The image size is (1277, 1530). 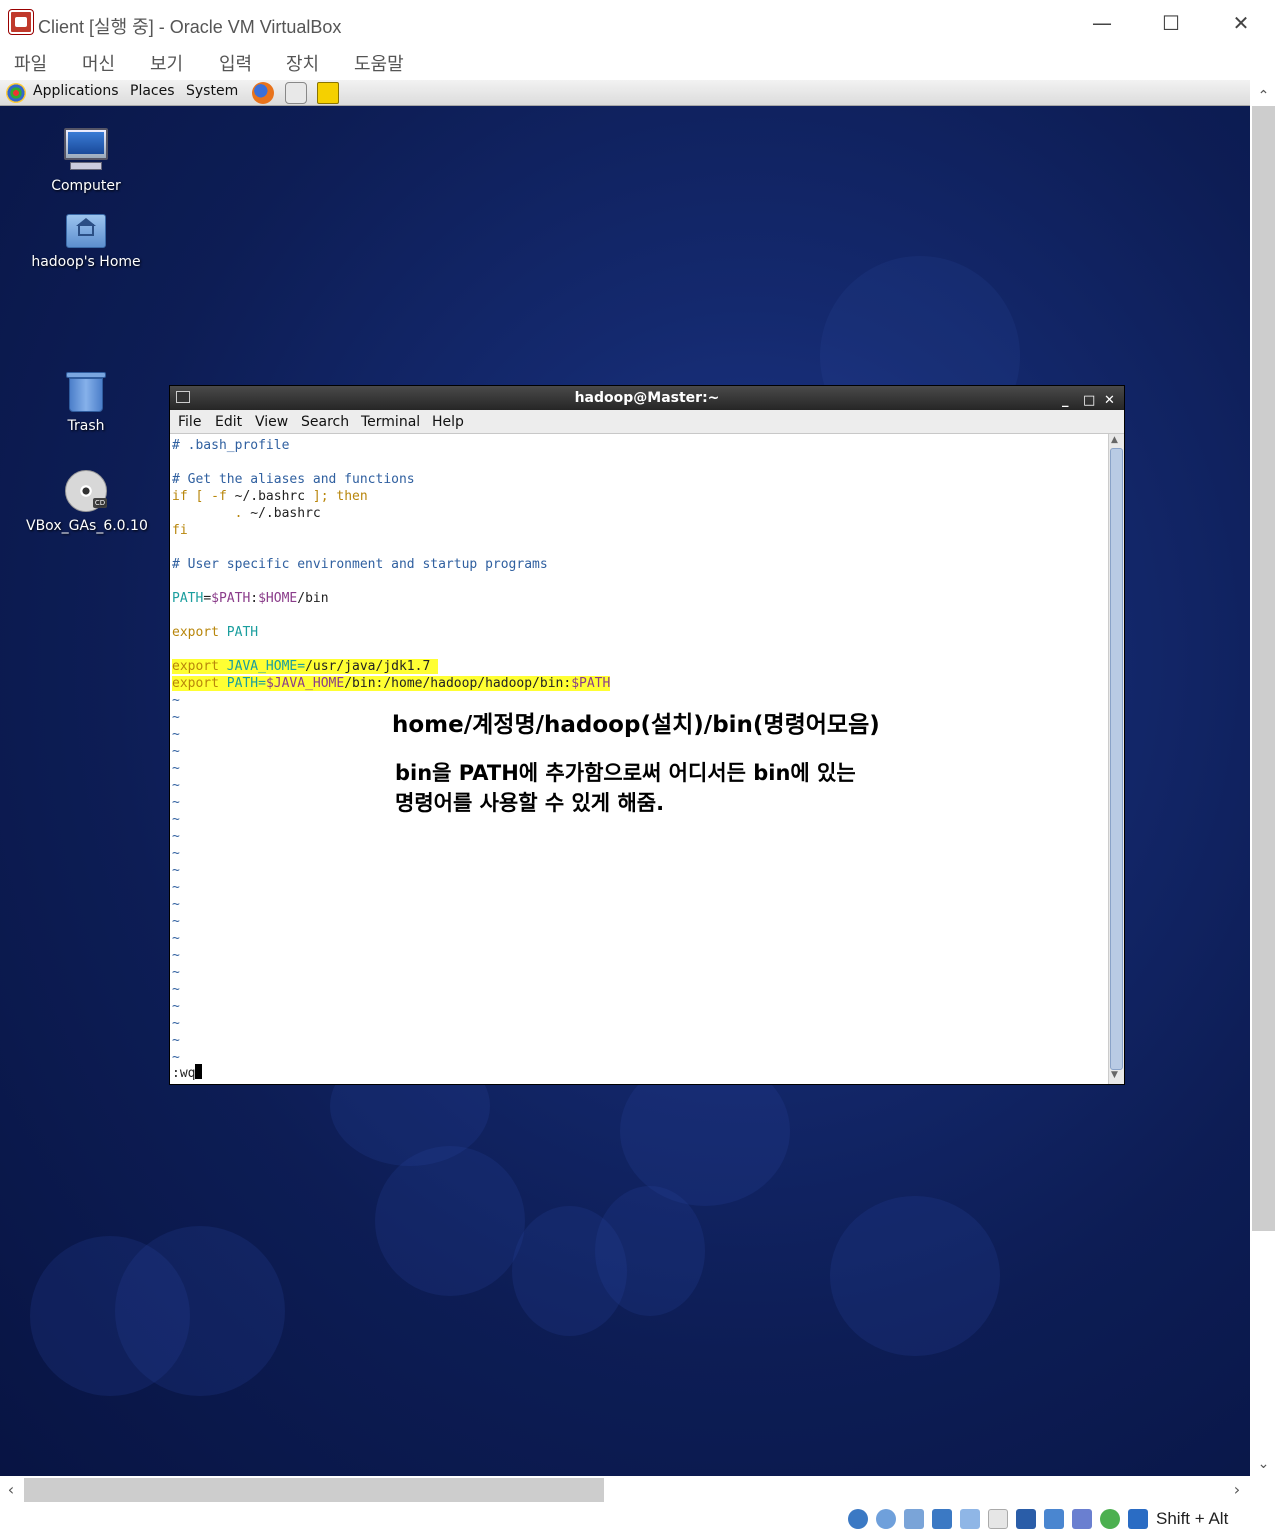 I want to click on terminal-scrollbar: ▲ ▼, so click(x=1116, y=759).